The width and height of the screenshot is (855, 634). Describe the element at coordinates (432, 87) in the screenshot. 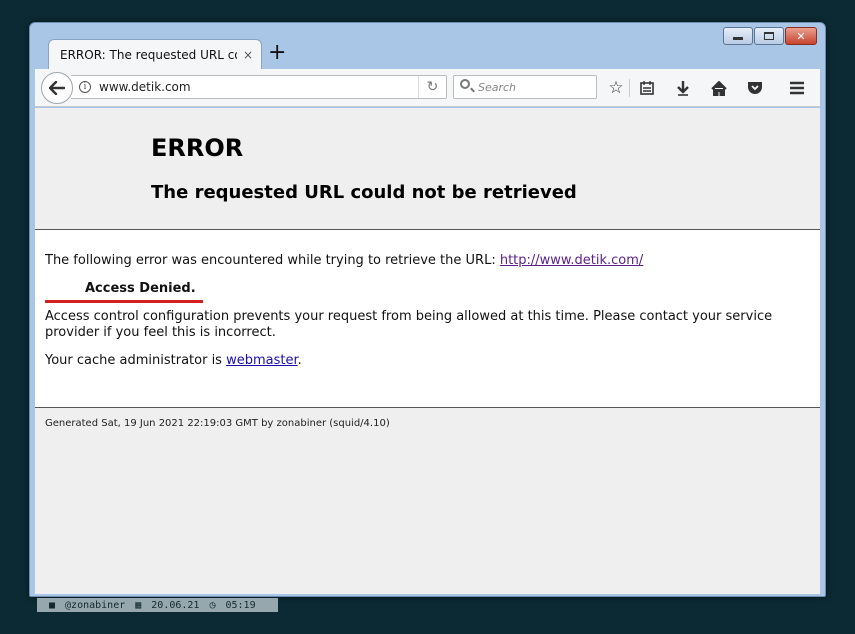

I see `reload-icon: ↻` at that location.